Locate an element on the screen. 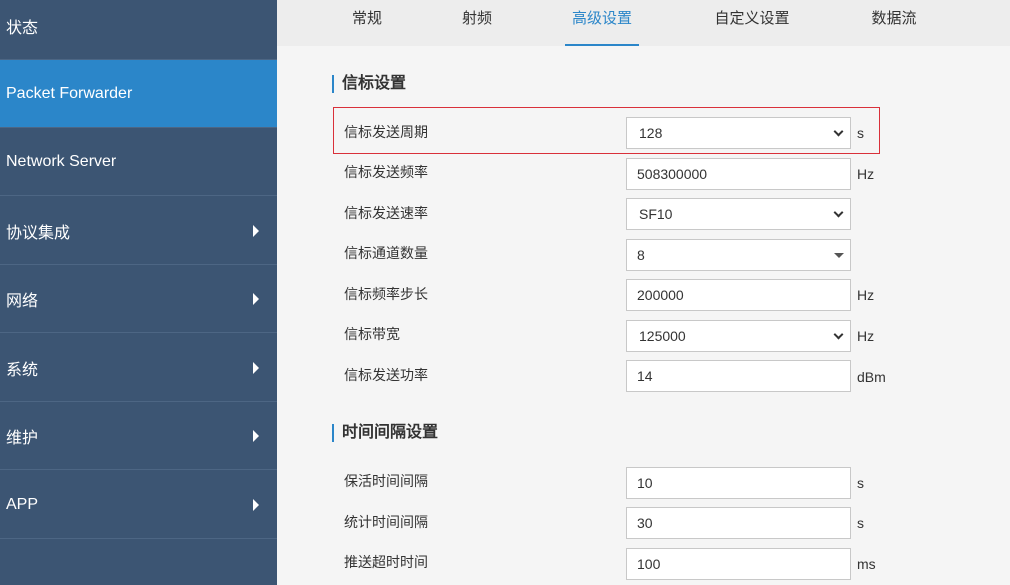  sidebar-item-network: 网络 is located at coordinates (138, 299).